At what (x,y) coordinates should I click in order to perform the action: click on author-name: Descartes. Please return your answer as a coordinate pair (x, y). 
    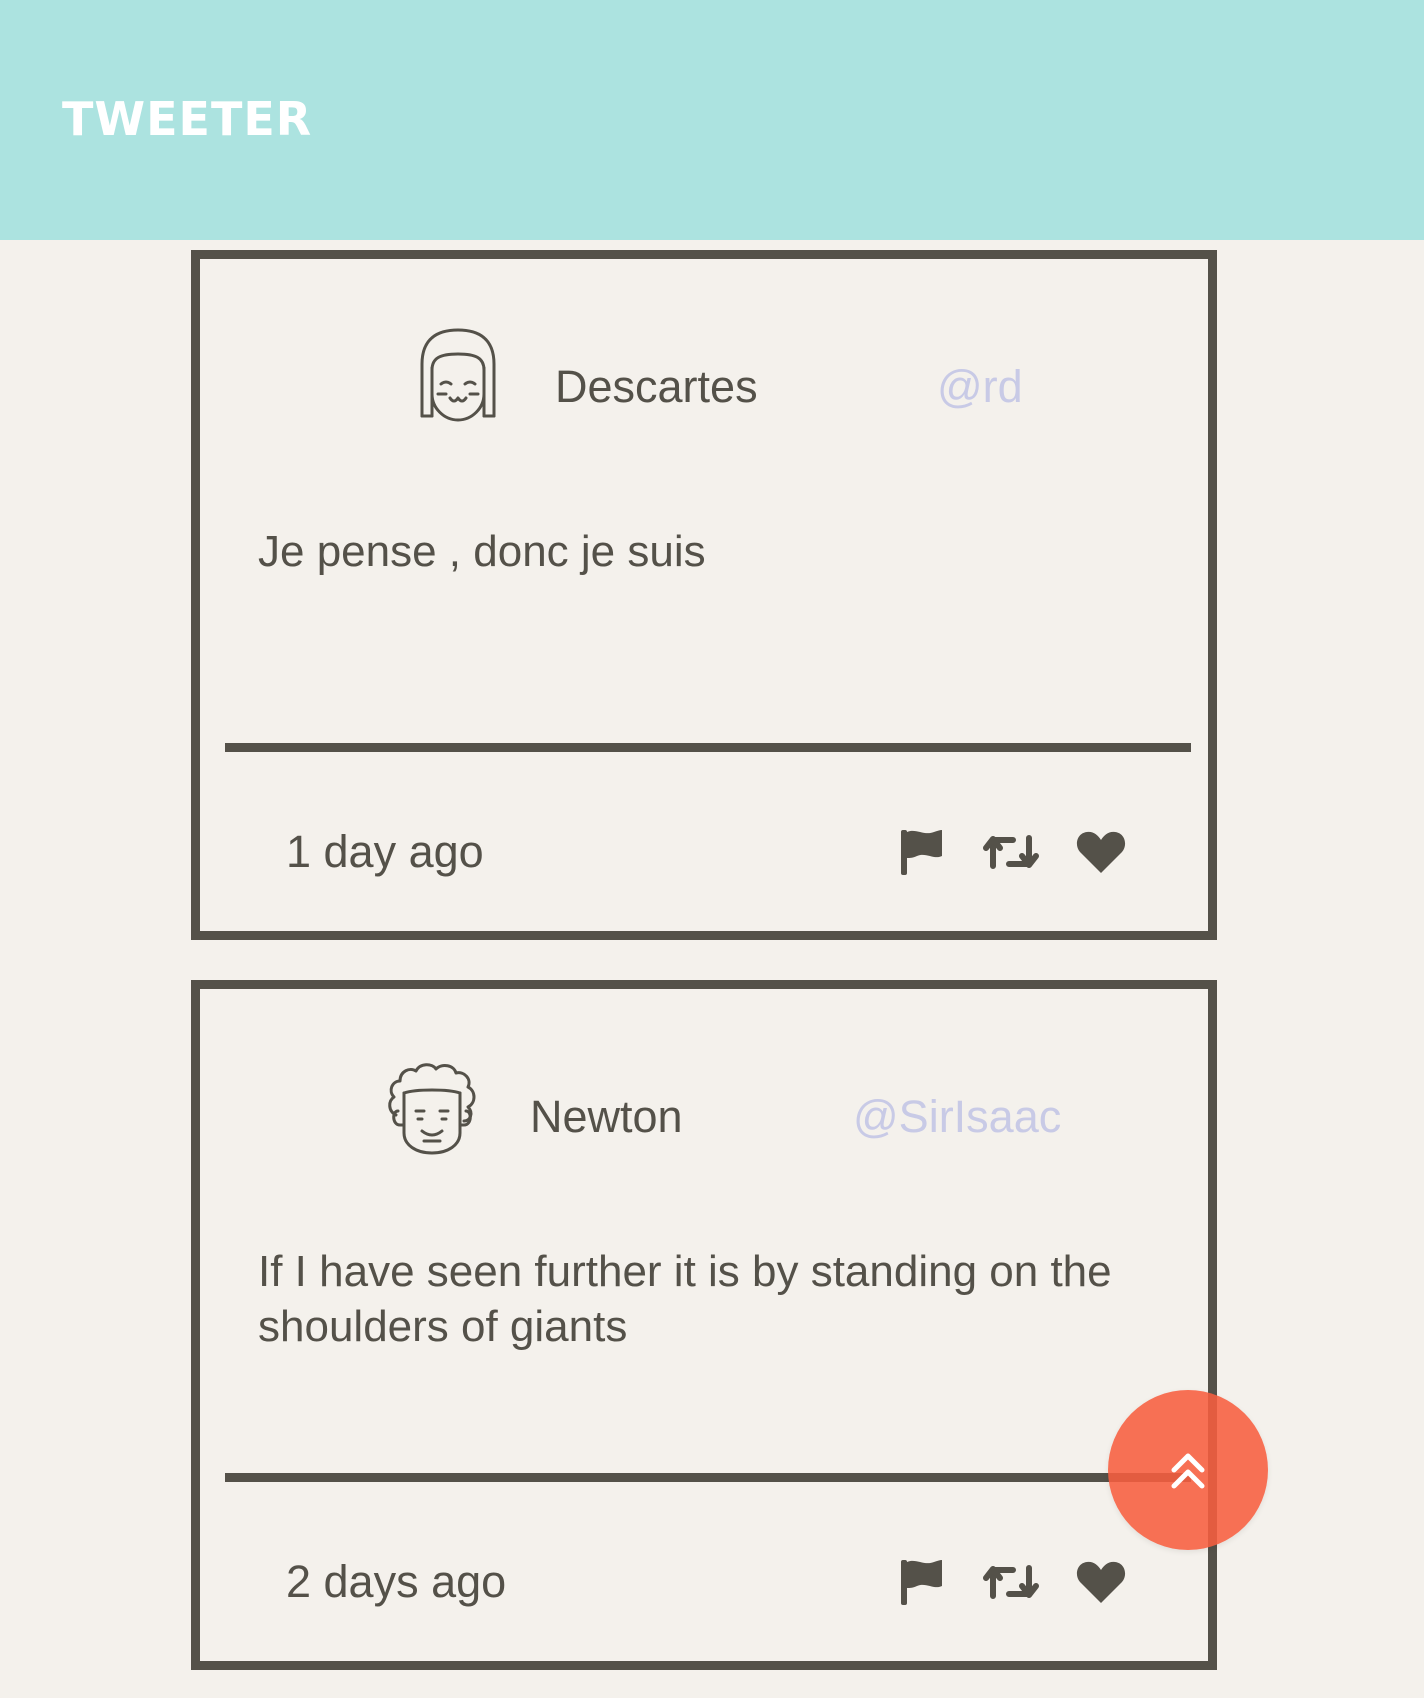
    Looking at the image, I should click on (656, 386).